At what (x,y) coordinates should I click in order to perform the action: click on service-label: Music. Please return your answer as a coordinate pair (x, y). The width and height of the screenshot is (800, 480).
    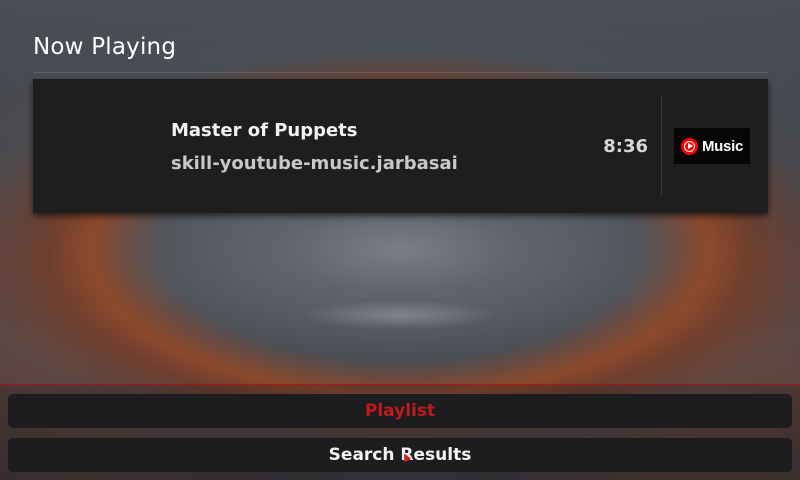
    Looking at the image, I should click on (722, 146).